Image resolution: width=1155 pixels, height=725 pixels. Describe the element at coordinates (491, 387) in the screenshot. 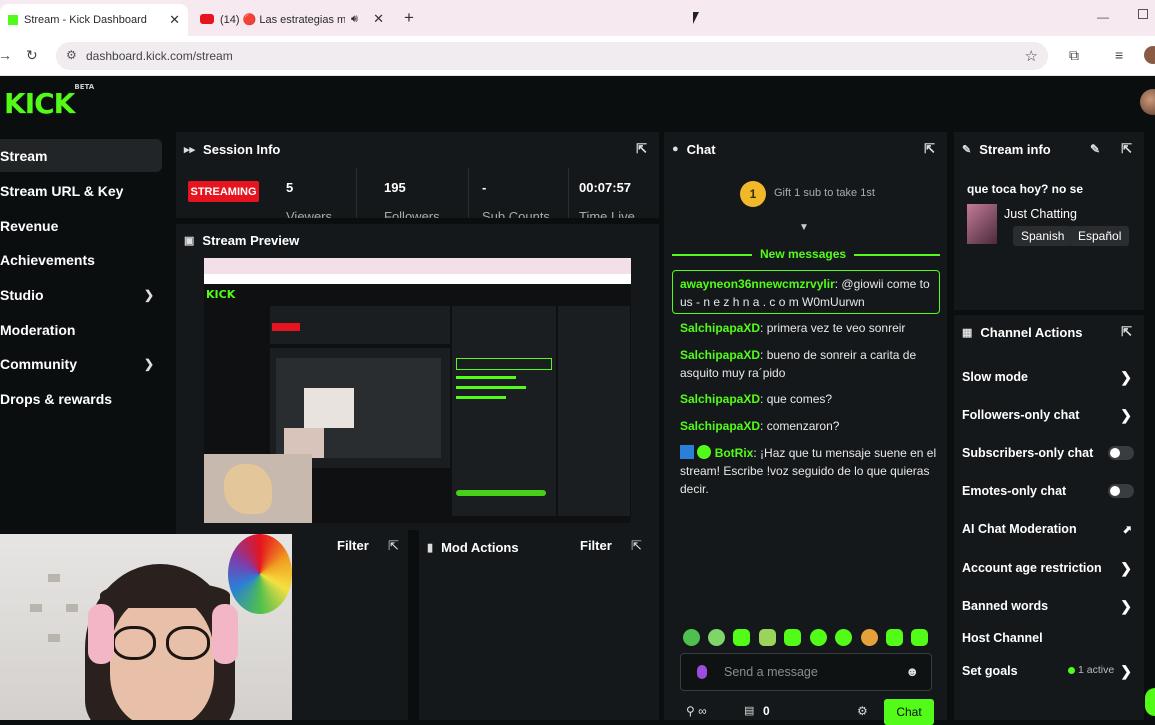

I see `preview-chat-line` at that location.